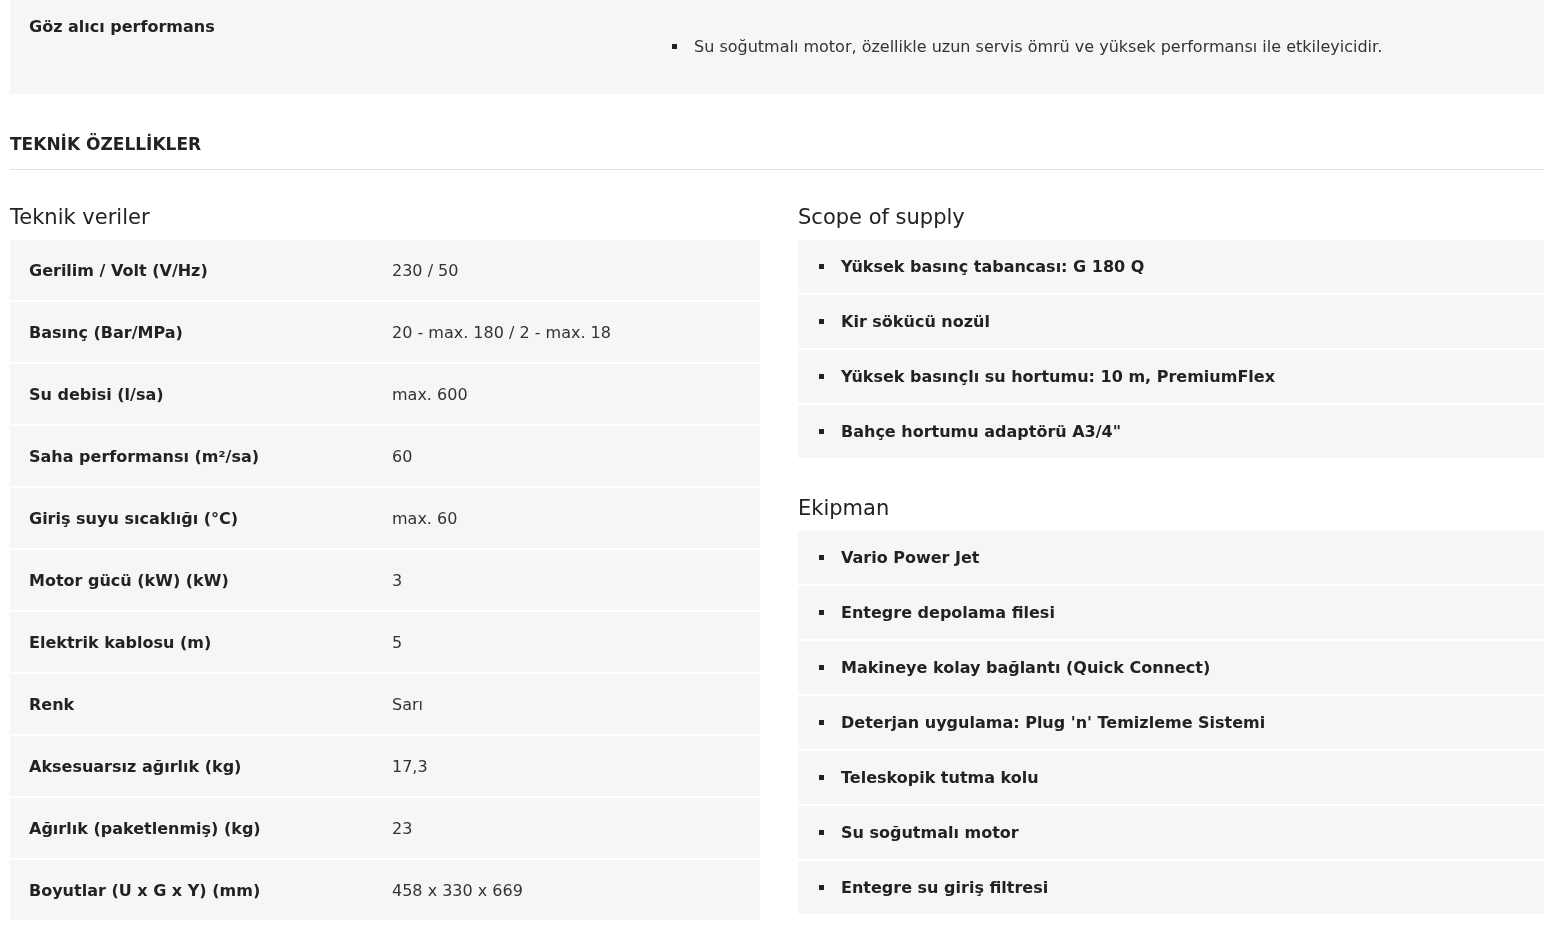 This screenshot has width=1544, height=926. Describe the element at coordinates (458, 890) in the screenshot. I see `row-value: 458 x 330 x 669` at that location.